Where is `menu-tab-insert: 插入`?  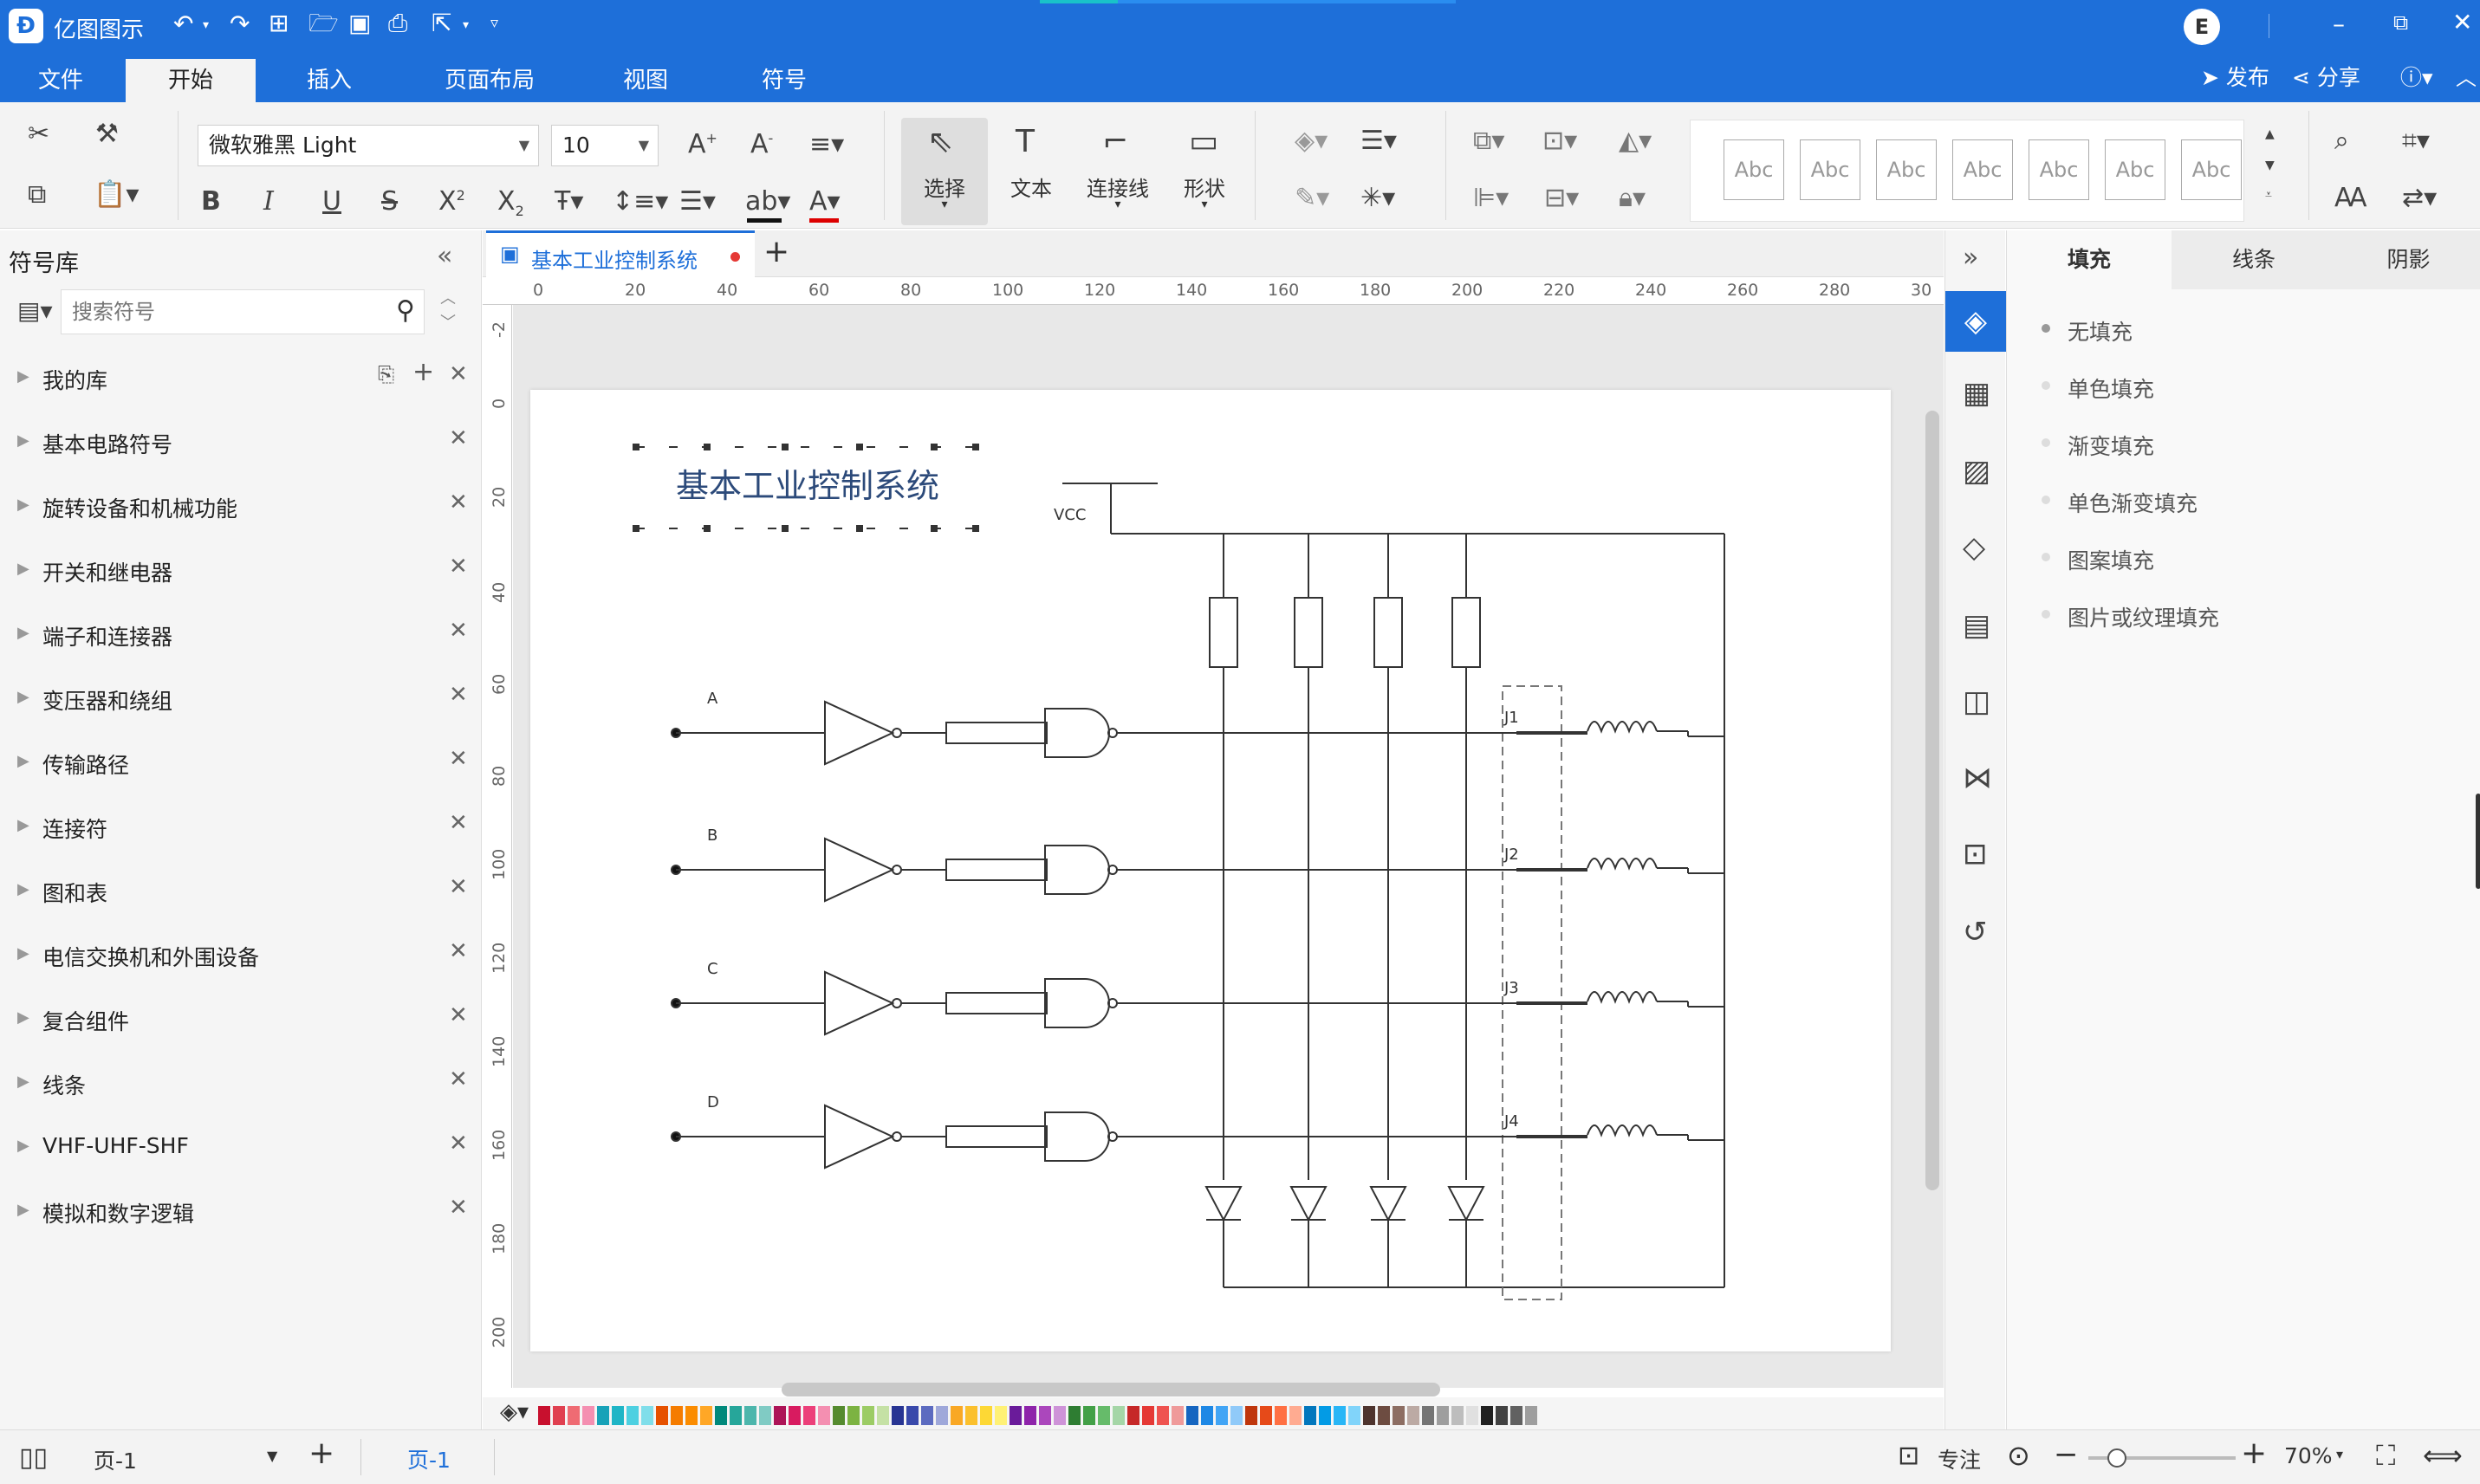 menu-tab-insert: 插入 is located at coordinates (329, 80).